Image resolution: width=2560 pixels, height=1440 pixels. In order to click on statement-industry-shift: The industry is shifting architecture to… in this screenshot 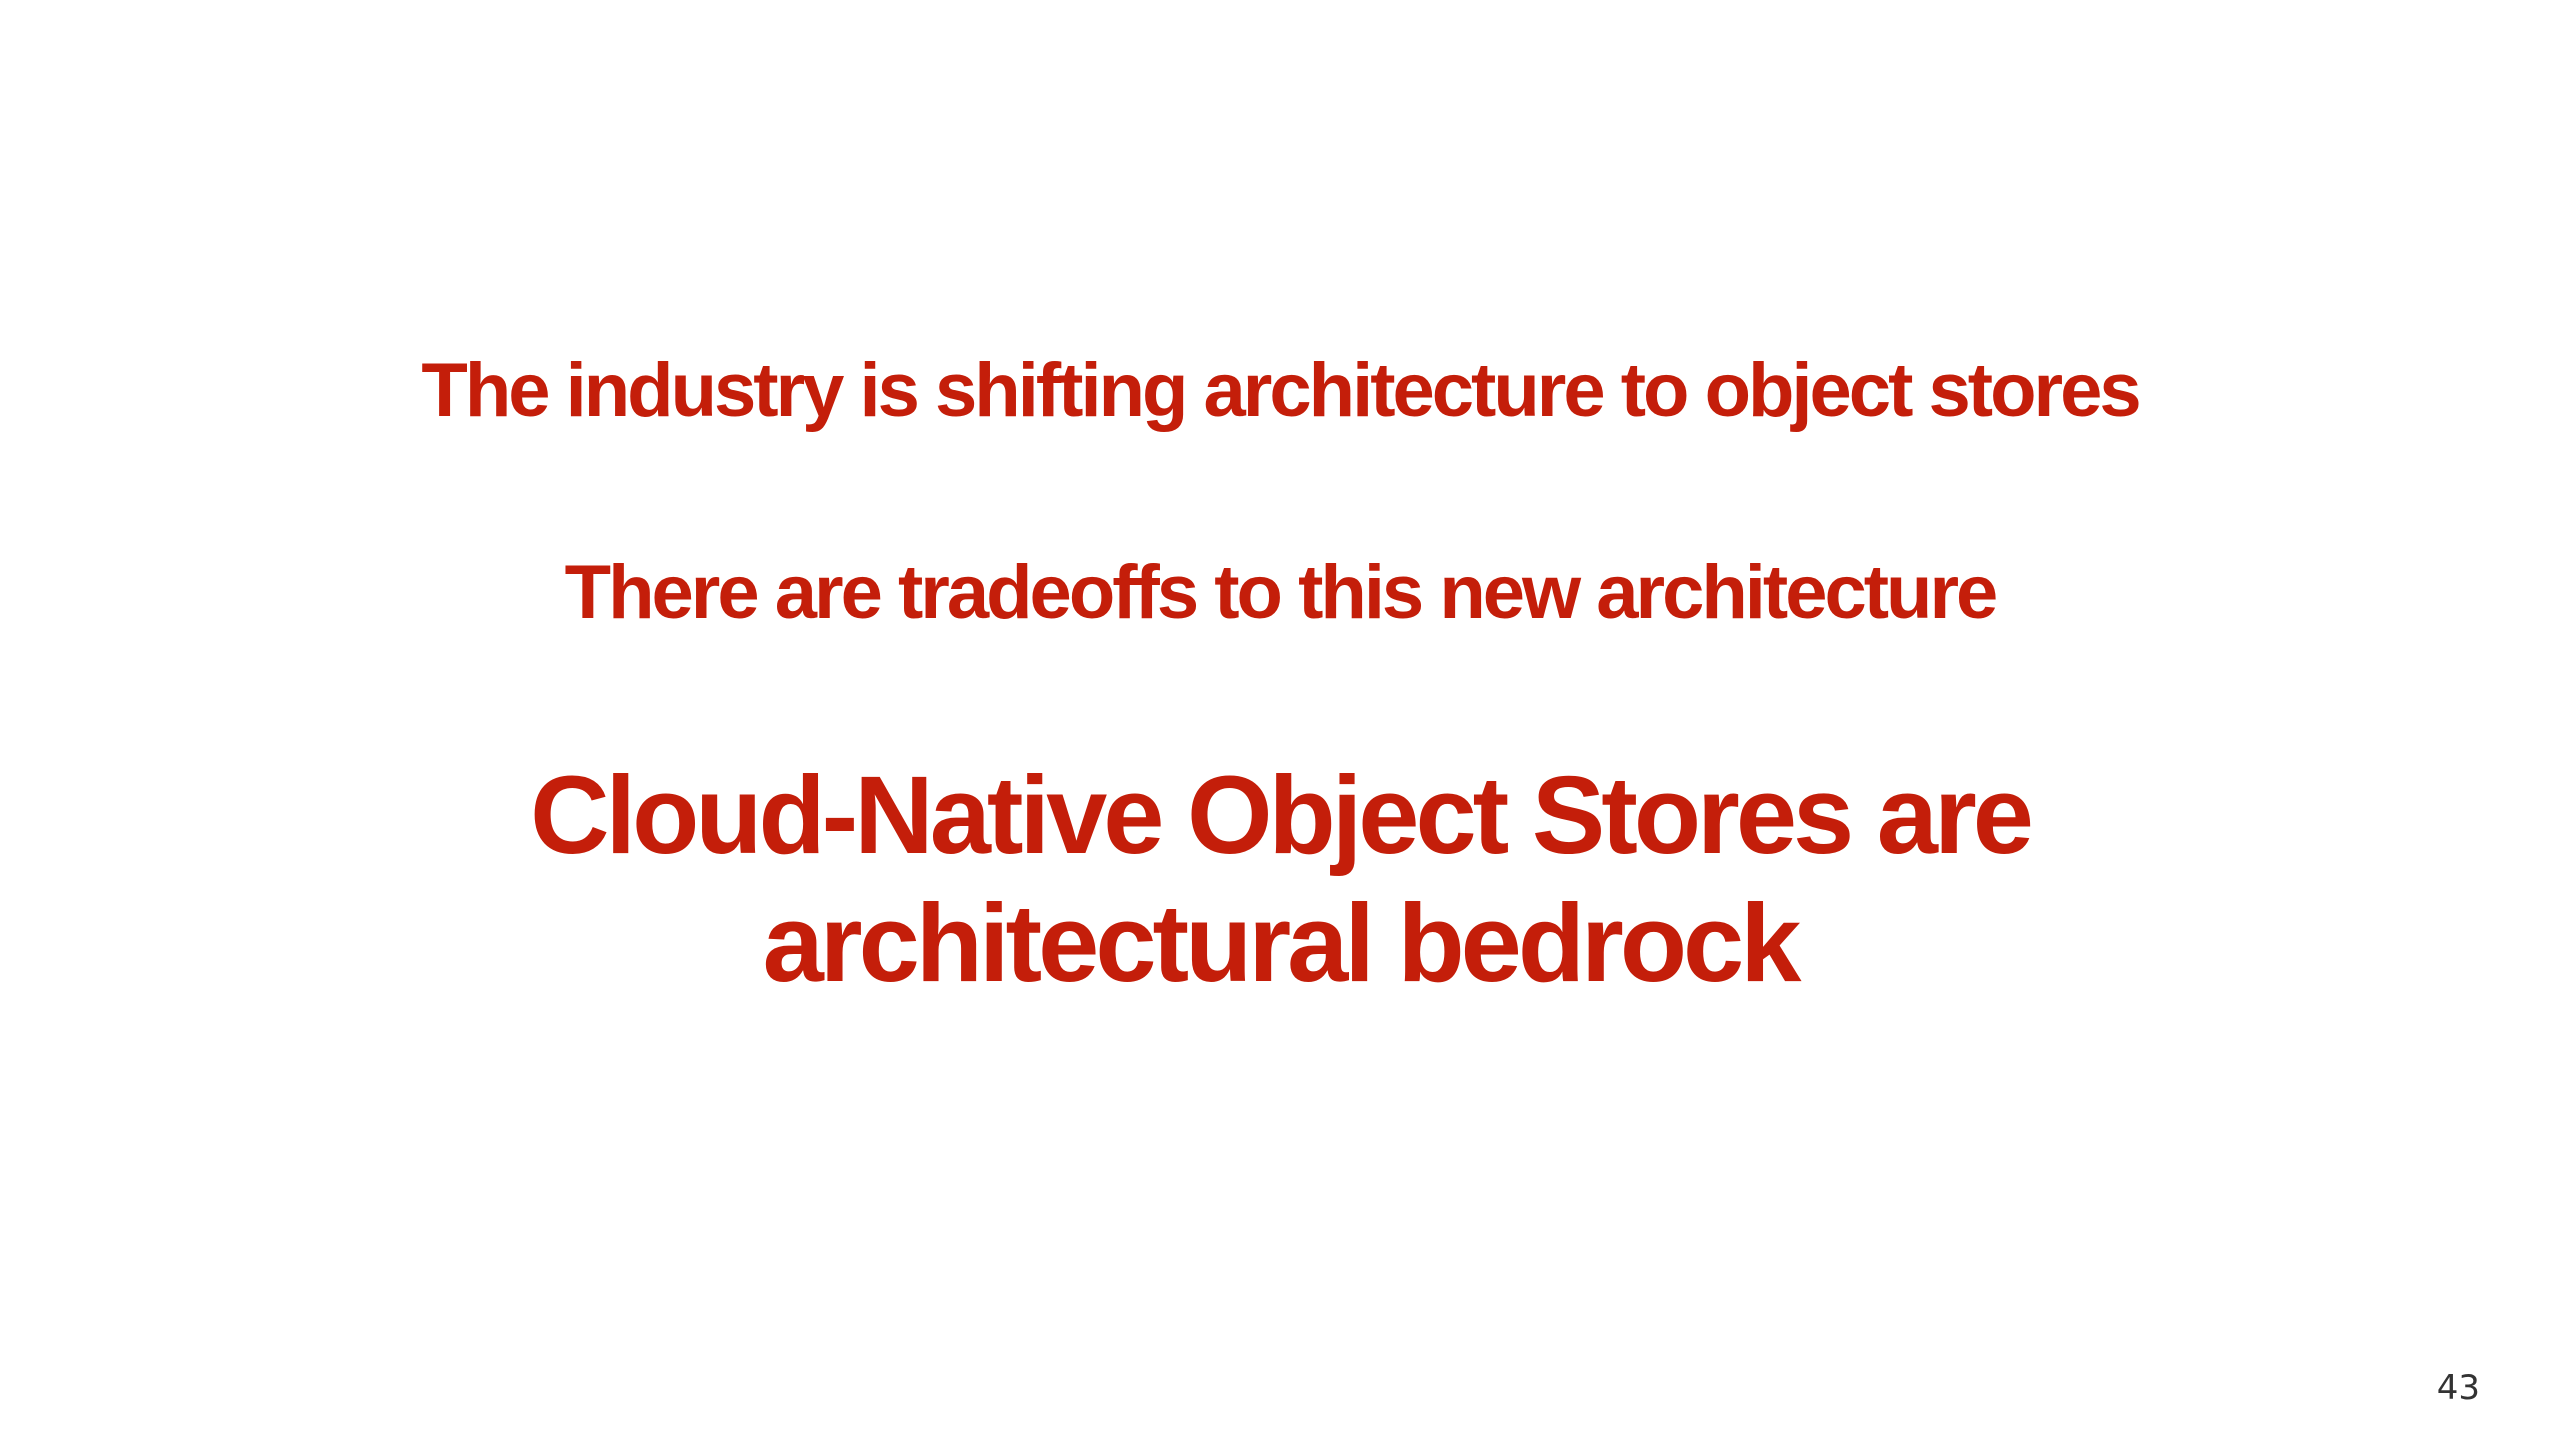, I will do `click(1281, 390)`.